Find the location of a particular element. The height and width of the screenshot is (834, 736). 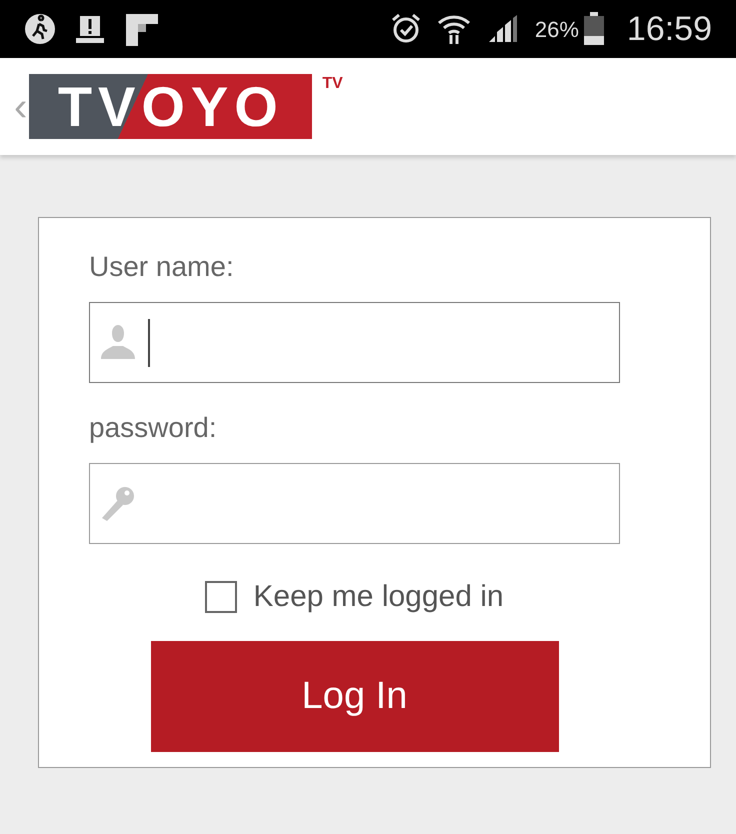

running-person-icon is located at coordinates (40, 29).